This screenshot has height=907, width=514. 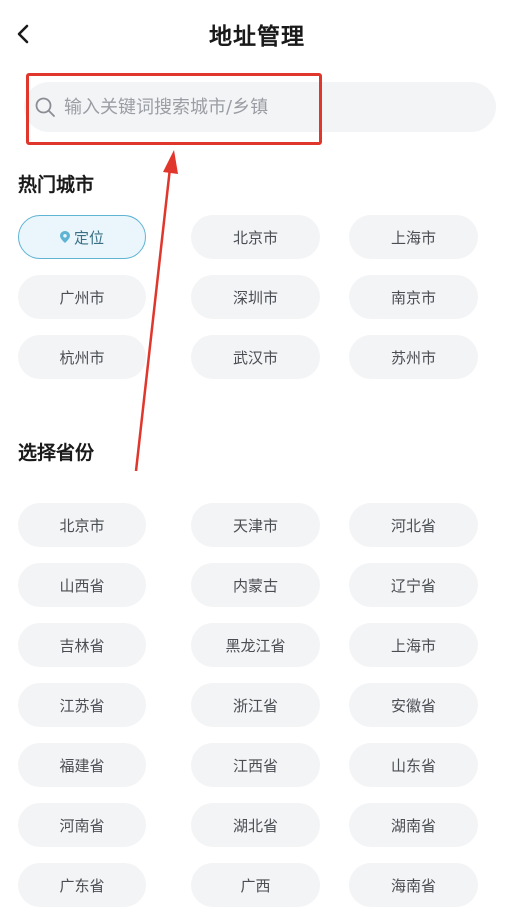 I want to click on province-chip-label: 内蒙古, so click(x=255, y=585).